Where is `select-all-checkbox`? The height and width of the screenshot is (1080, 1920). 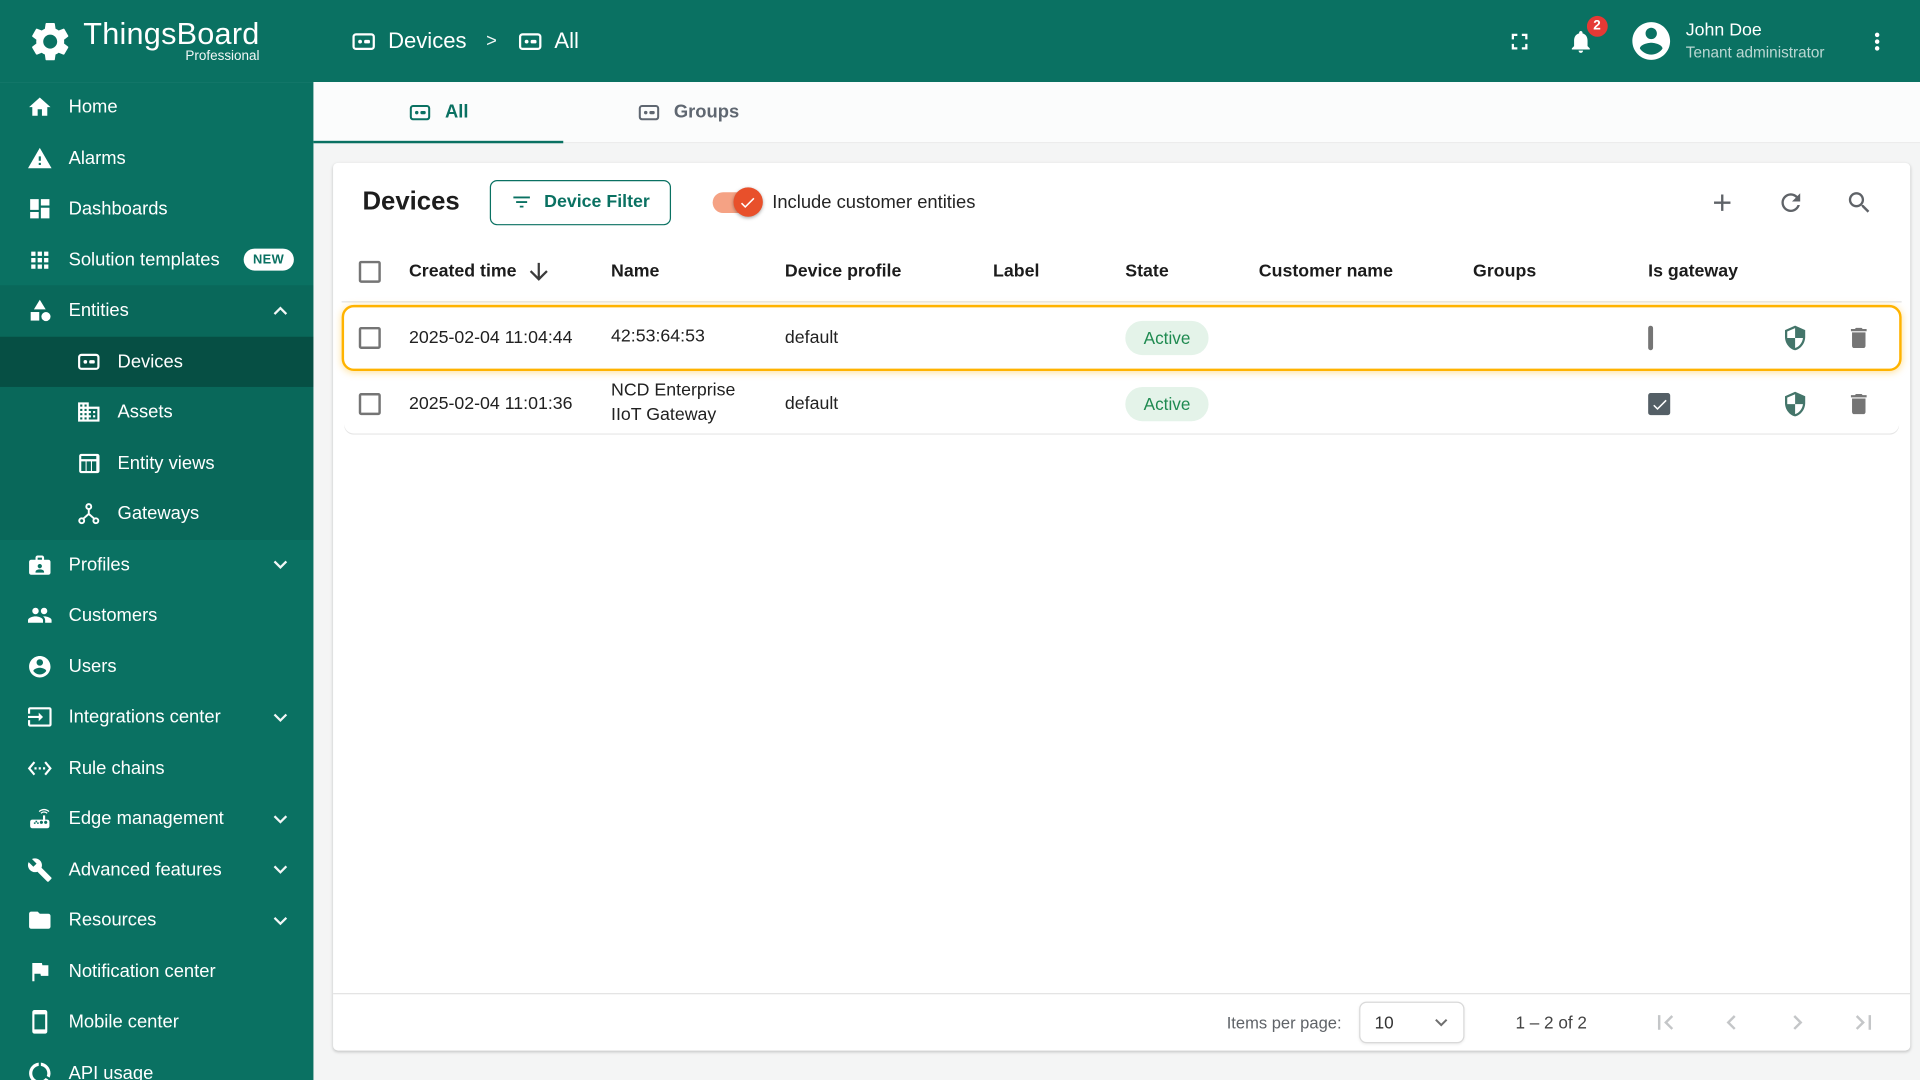
select-all-checkbox is located at coordinates (369, 271).